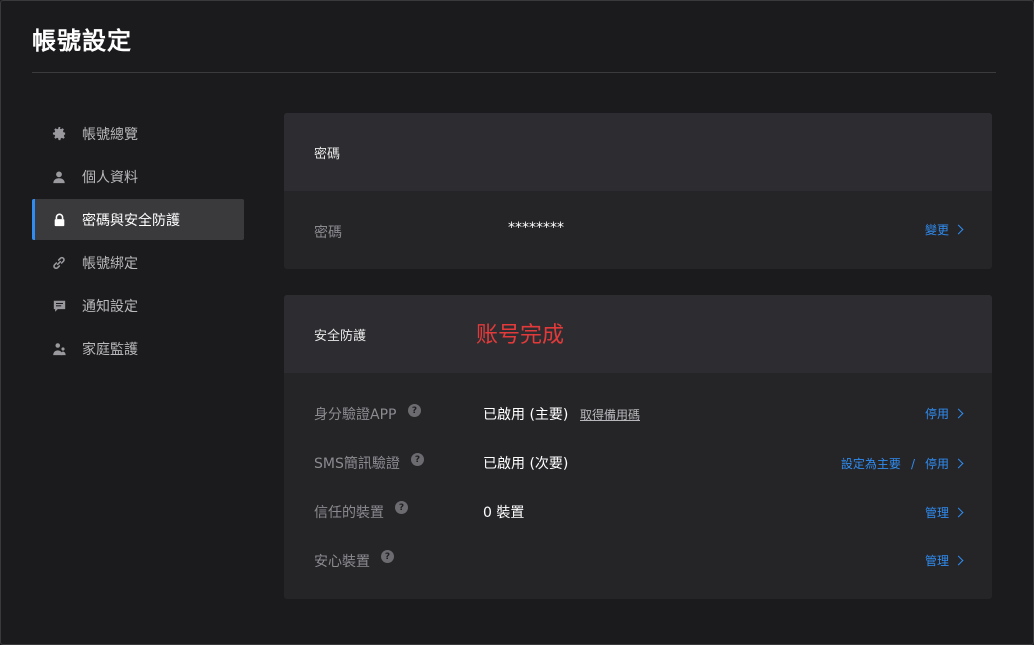 The height and width of the screenshot is (645, 1034). Describe the element at coordinates (526, 415) in the screenshot. I see `authenticator-app-status: 已啟用 (主要)` at that location.